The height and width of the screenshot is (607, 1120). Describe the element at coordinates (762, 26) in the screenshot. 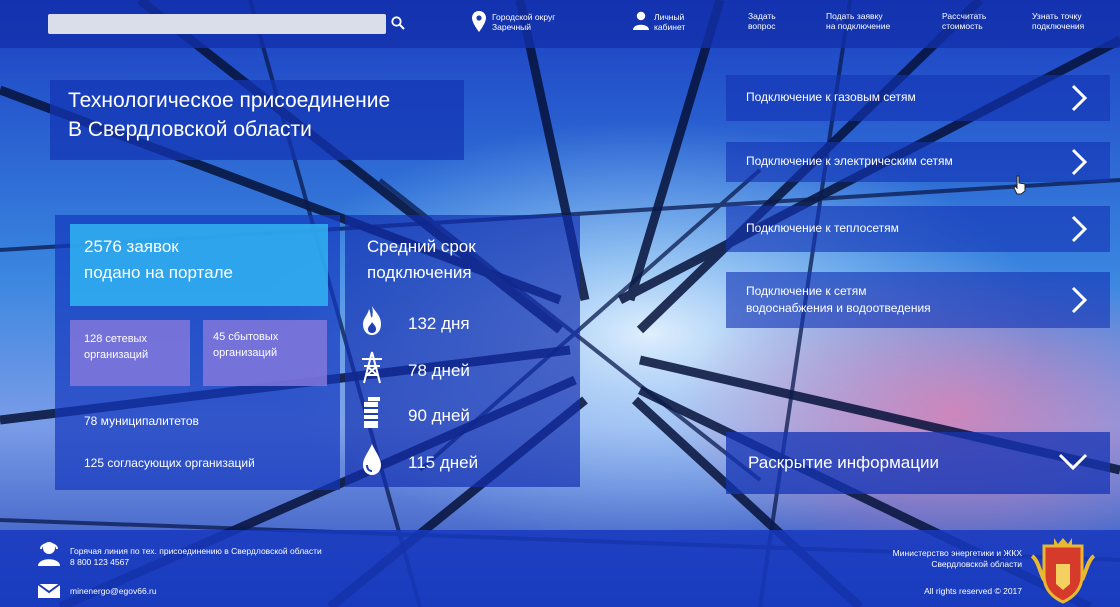

I see `ask-line-2: вопрос` at that location.